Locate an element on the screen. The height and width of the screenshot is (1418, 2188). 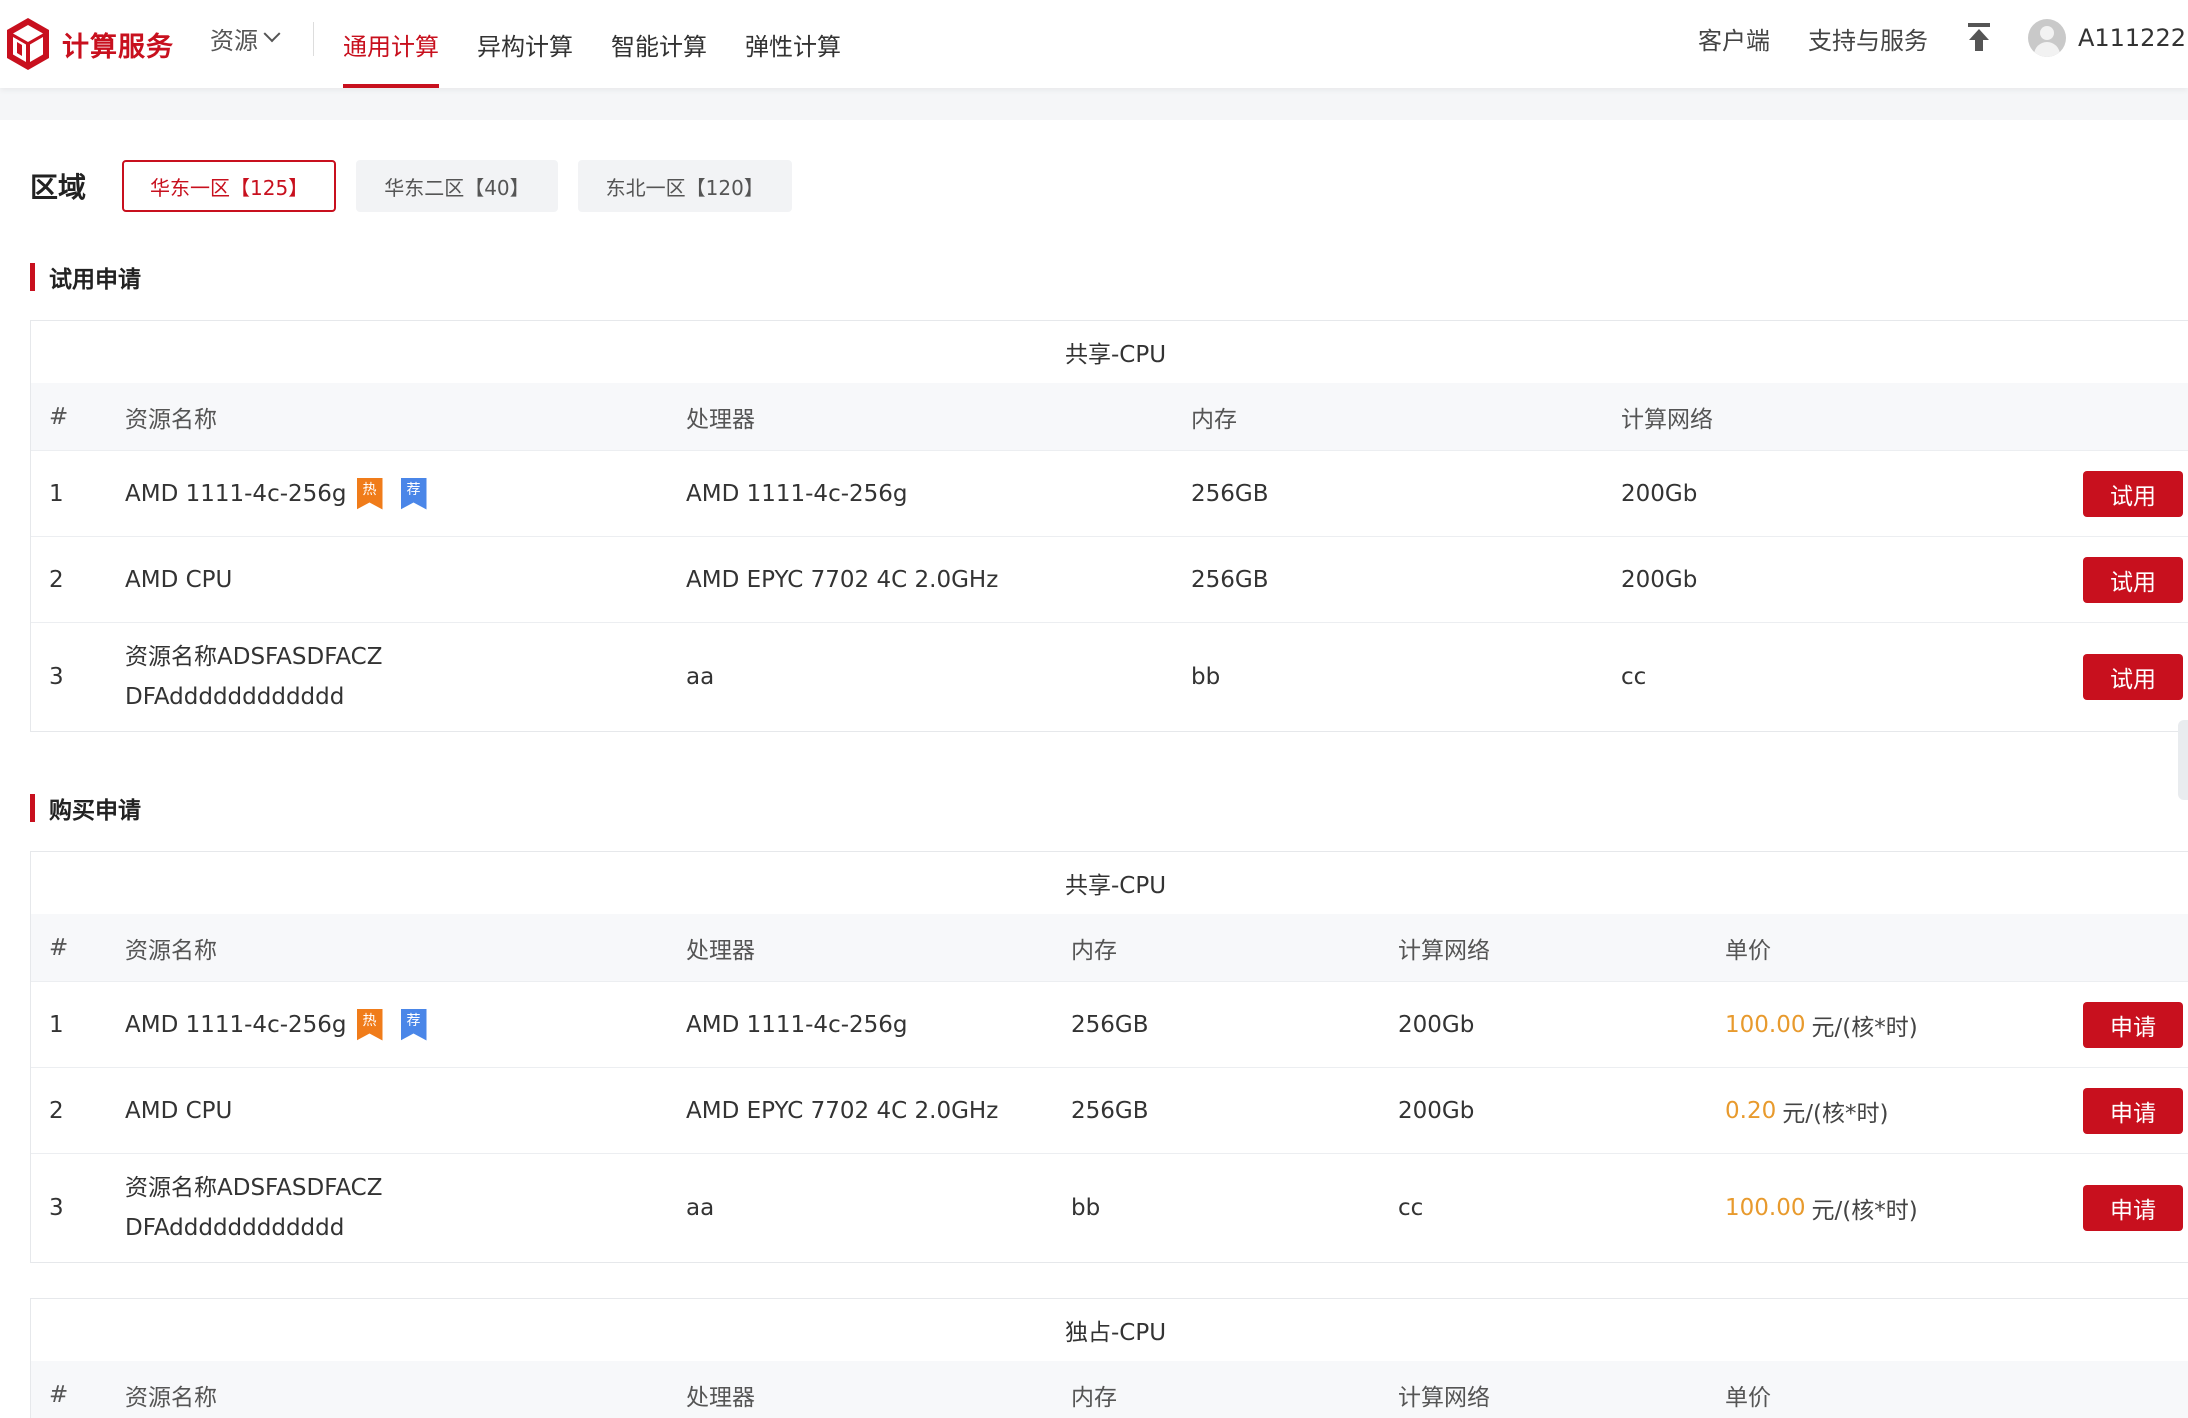
region-tab-east-1: 华东一区【125】 is located at coordinates (229, 186).